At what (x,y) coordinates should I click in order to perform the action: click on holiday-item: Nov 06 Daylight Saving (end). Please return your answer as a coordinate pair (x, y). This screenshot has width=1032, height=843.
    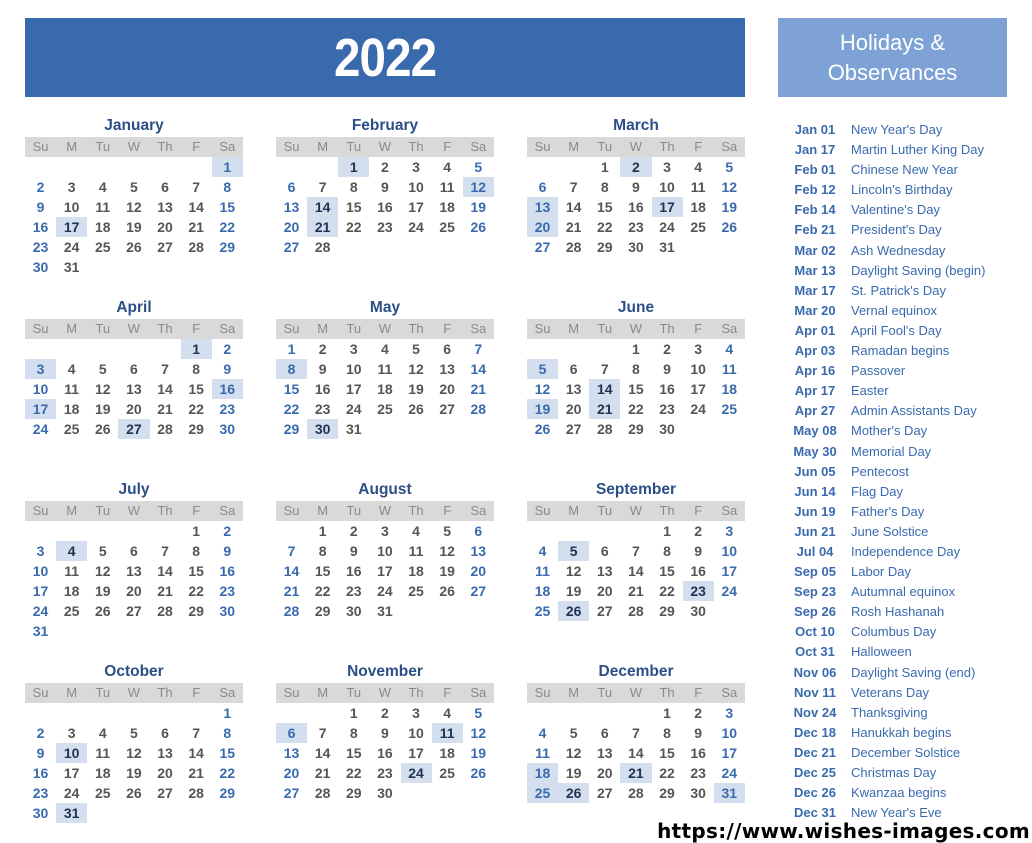
    Looking at the image, I should click on (905, 673).